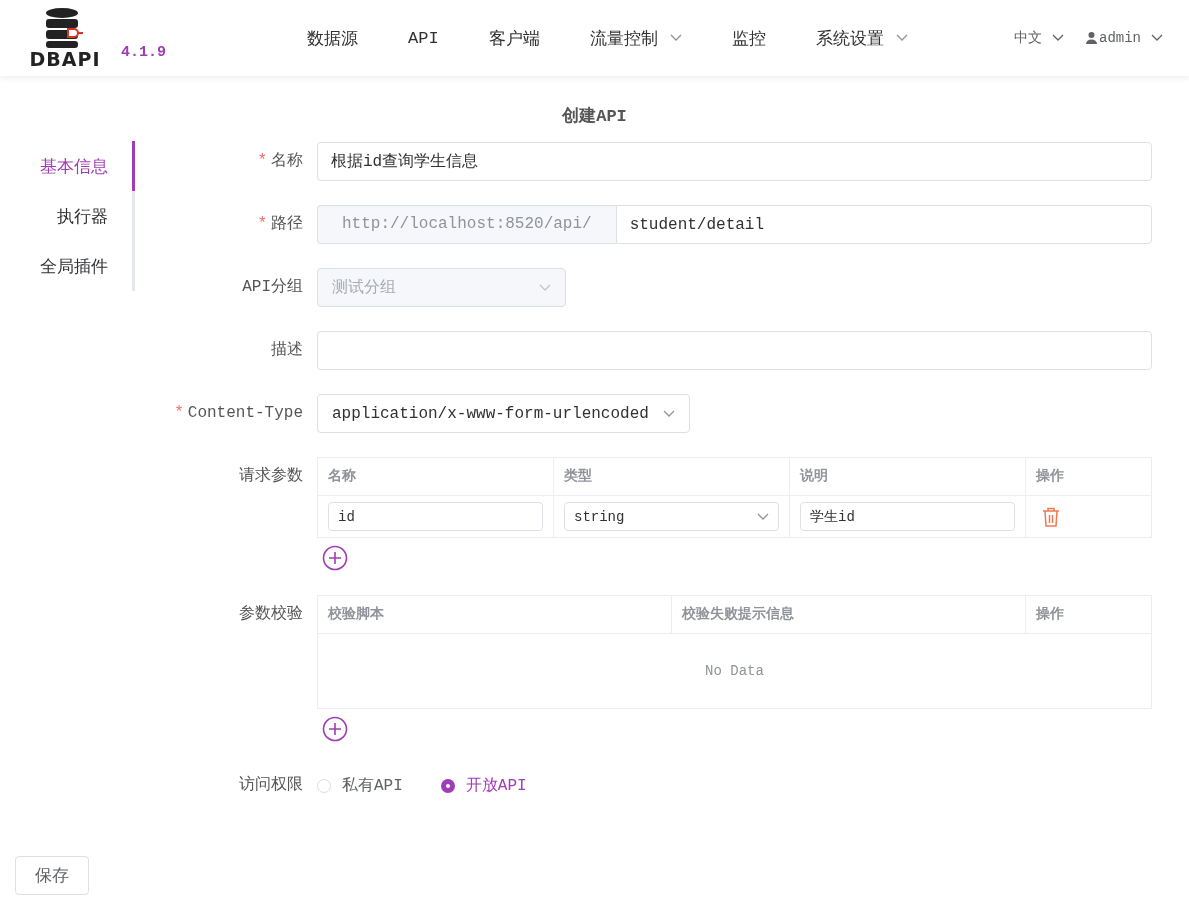 The image size is (1189, 919). I want to click on field-label: 访问权限, so click(270, 785).